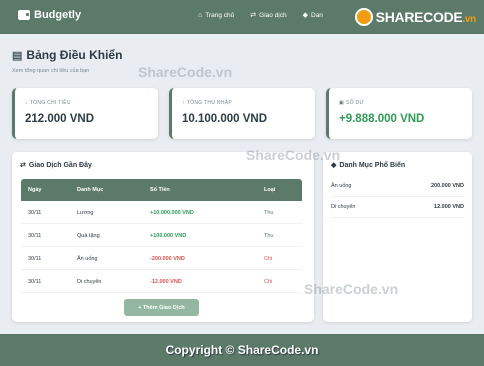 The width and height of the screenshot is (484, 366). Describe the element at coordinates (24, 15) in the screenshot. I see `wallet-icon` at that location.